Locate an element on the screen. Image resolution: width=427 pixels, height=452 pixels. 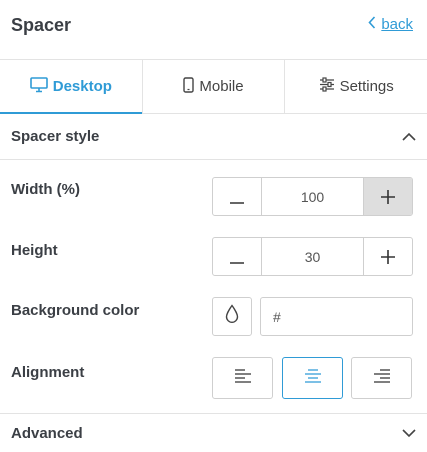
tab-mobile: Mobile is located at coordinates (214, 86).